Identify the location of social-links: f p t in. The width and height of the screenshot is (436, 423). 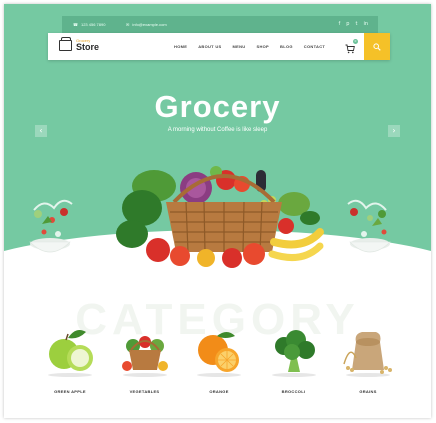
(353, 24).